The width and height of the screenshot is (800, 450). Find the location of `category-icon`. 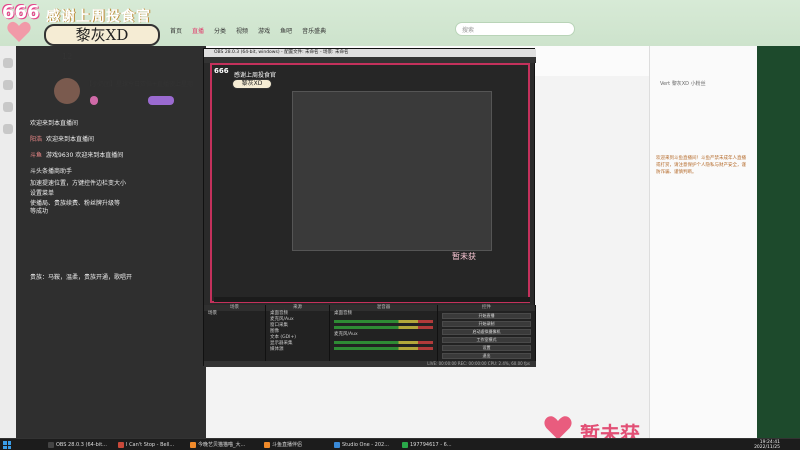

category-icon is located at coordinates (8, 107).